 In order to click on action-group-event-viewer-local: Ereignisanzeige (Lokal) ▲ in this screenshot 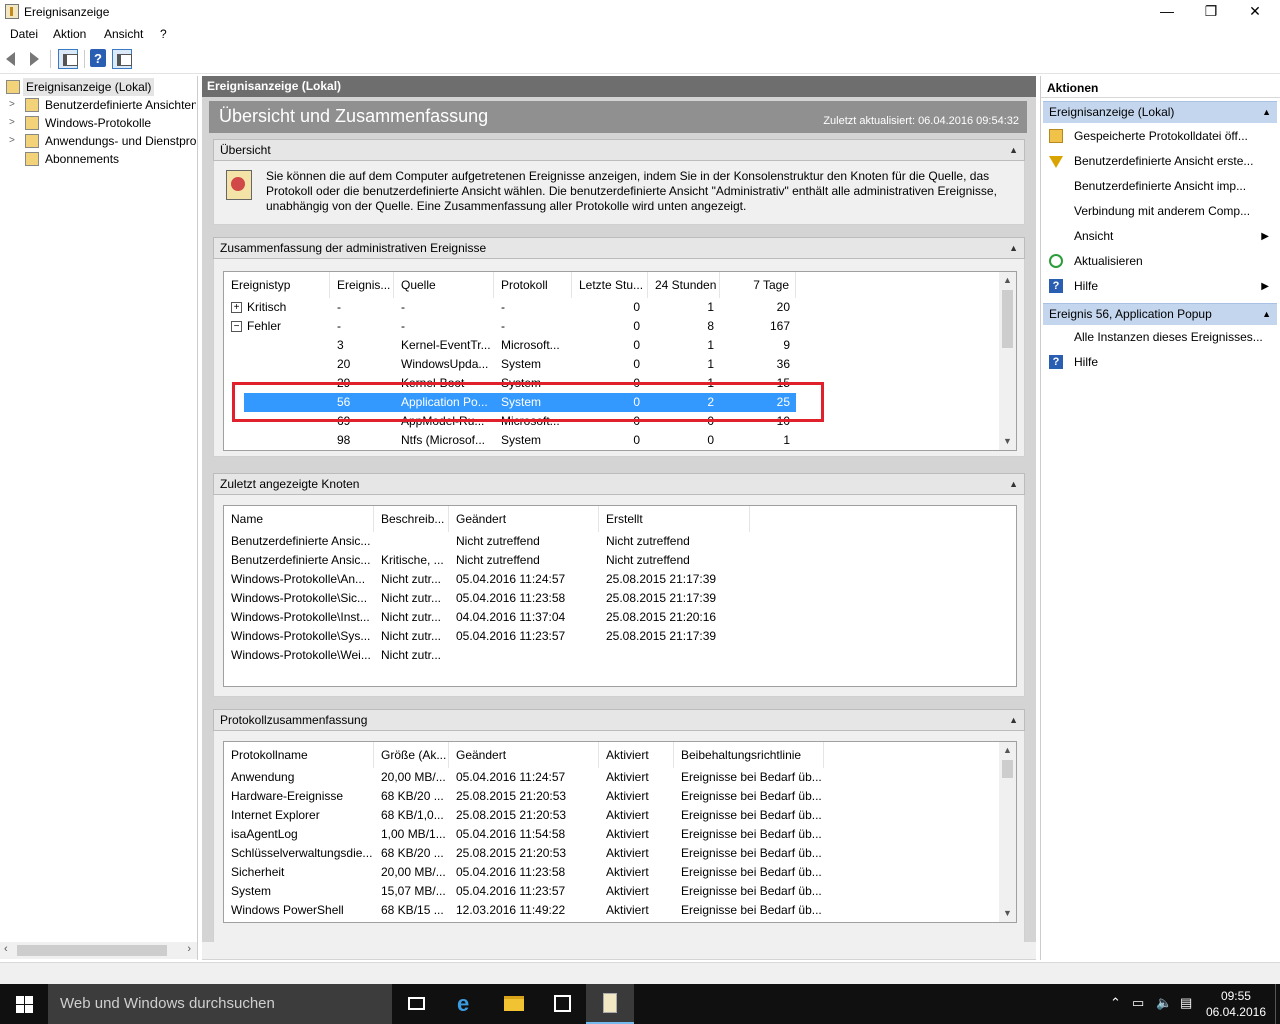, I will do `click(1160, 112)`.